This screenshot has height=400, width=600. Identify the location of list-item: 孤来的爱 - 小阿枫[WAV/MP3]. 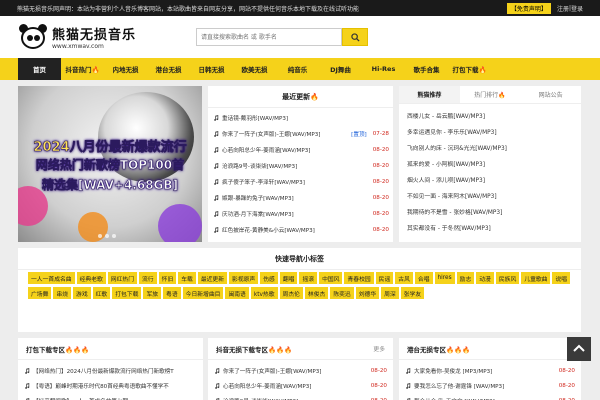
(490, 163).